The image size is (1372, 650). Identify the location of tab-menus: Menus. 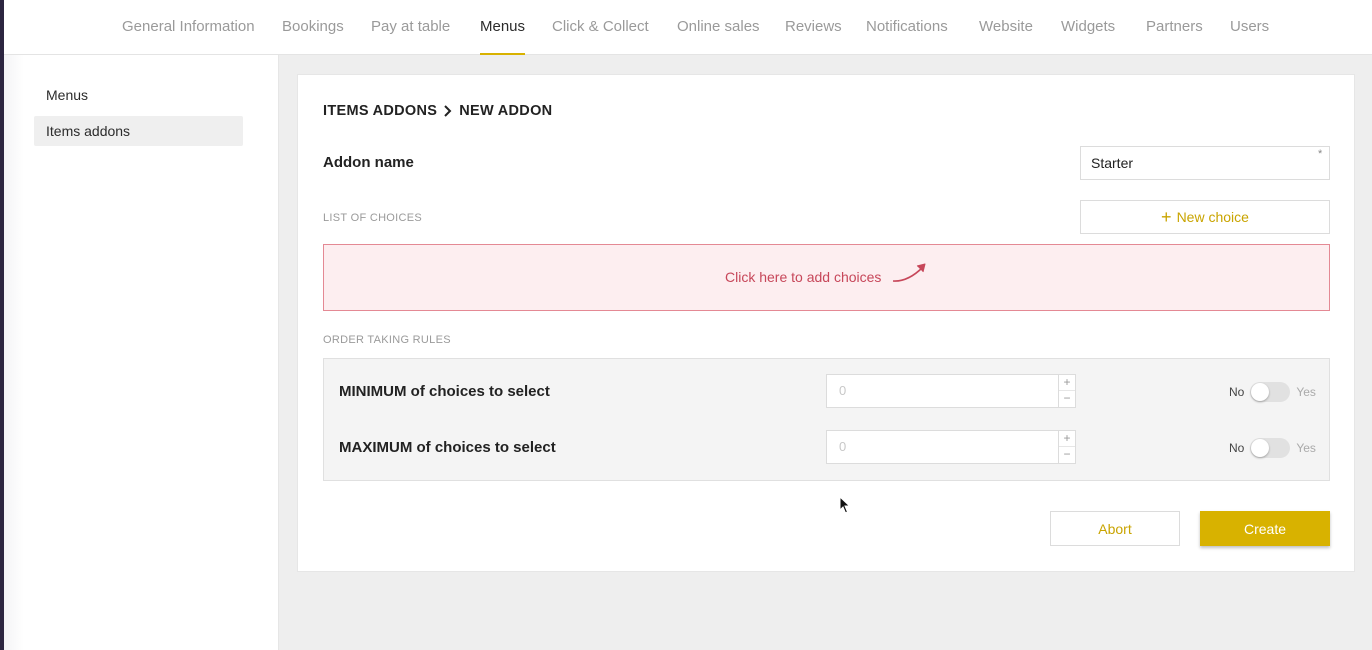
(503, 27).